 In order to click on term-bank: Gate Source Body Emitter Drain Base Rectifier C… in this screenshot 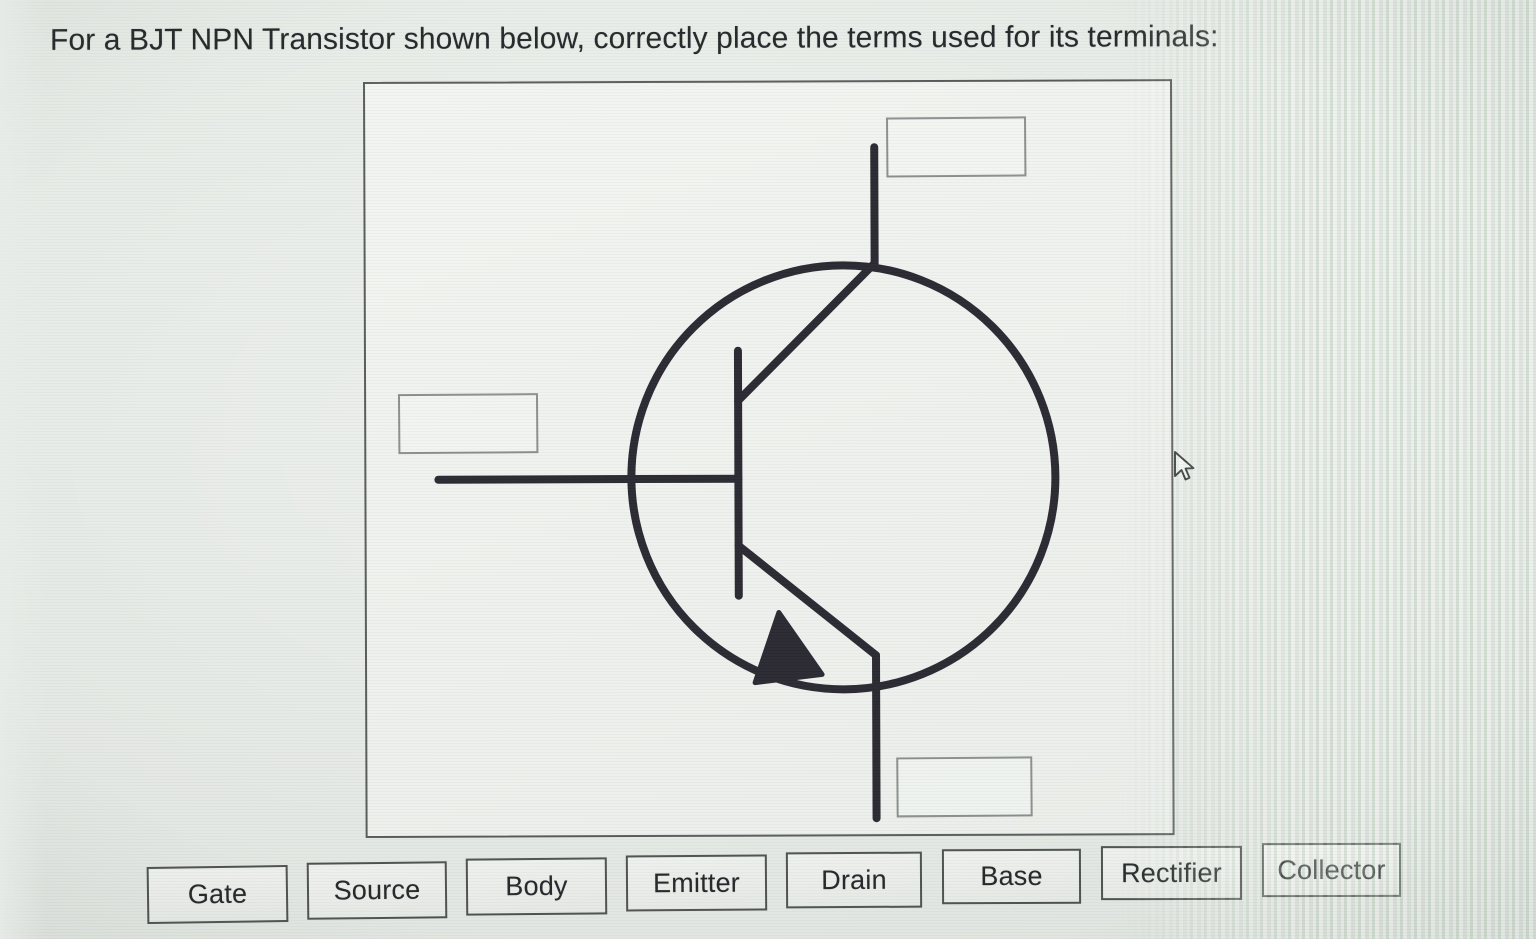, I will do `click(768, 890)`.